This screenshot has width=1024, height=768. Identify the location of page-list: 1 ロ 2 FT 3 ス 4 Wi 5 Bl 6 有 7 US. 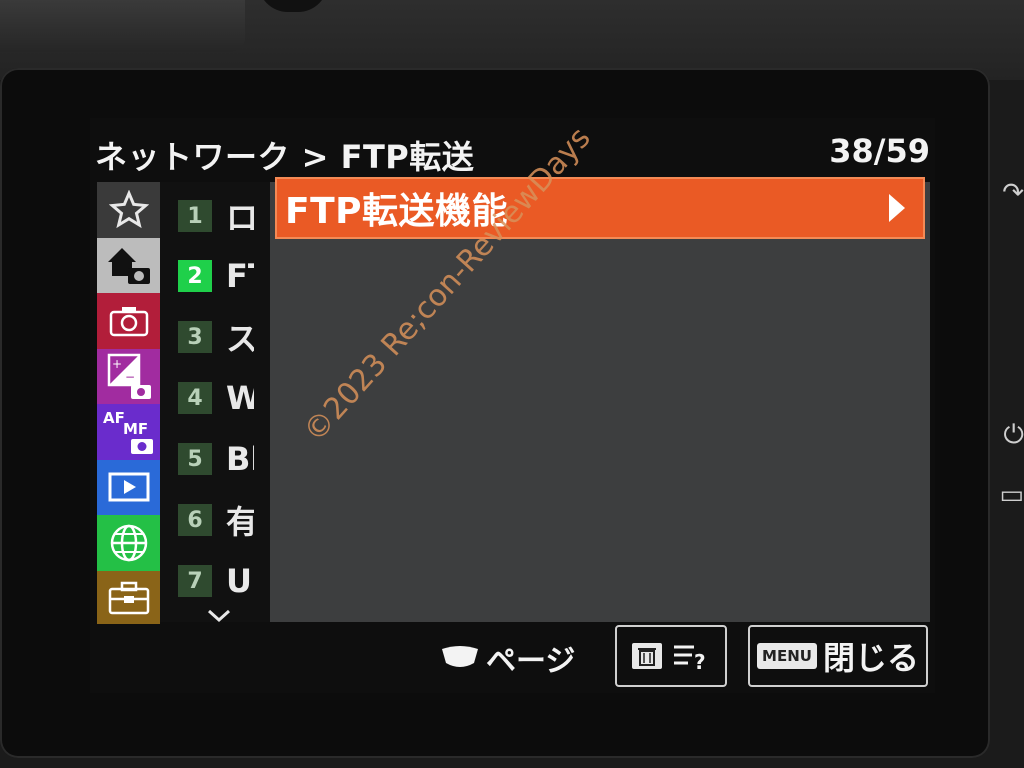
(215, 402).